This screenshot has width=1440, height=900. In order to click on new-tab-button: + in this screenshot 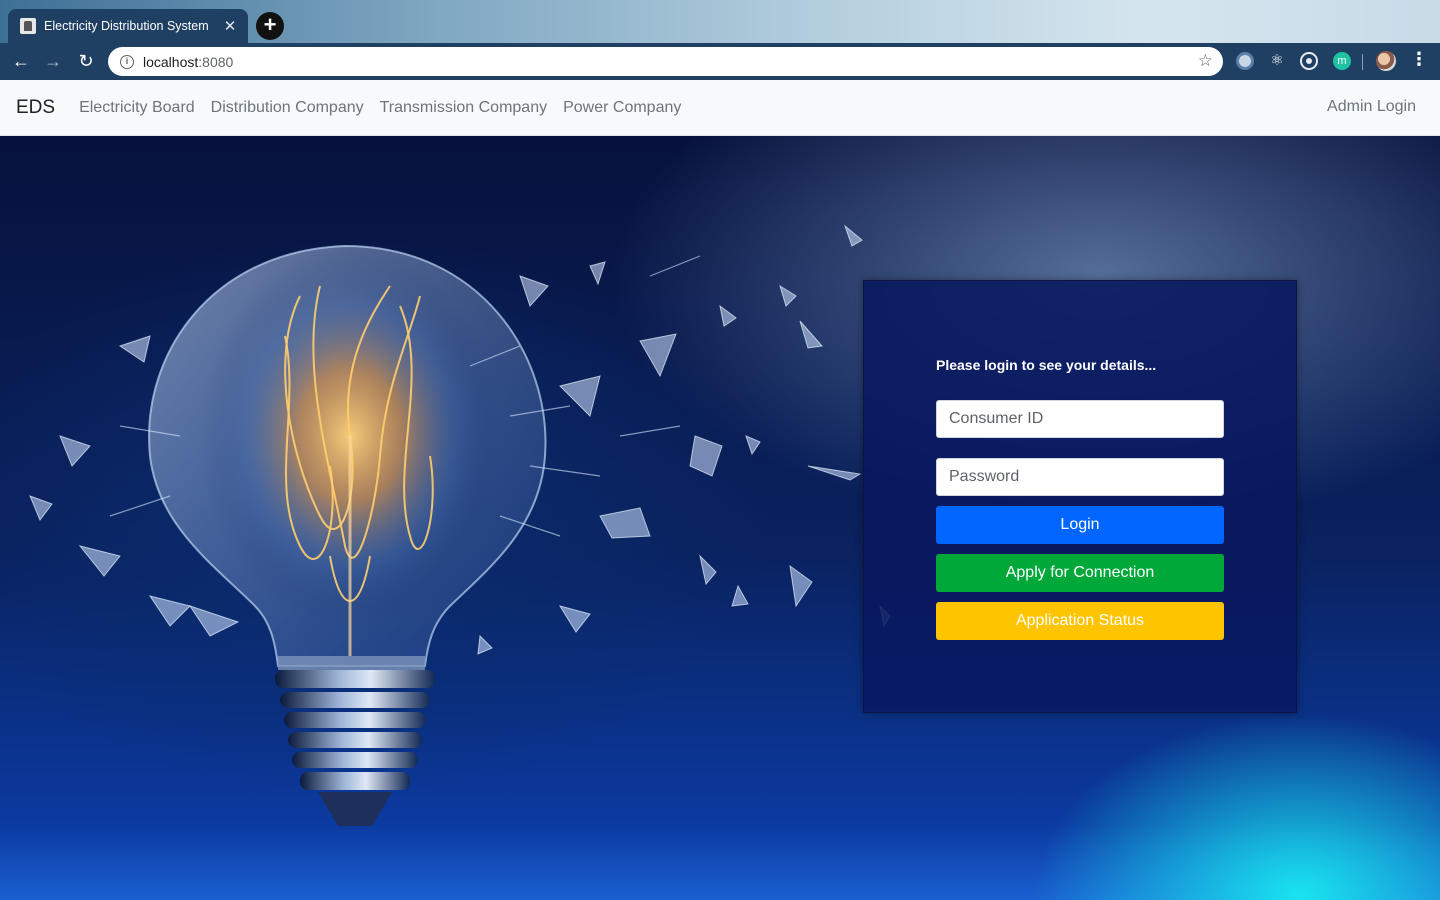, I will do `click(270, 26)`.